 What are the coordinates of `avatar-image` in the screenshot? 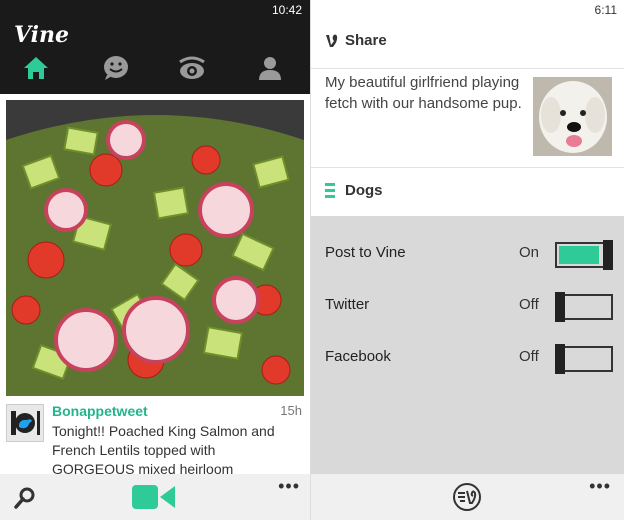 It's located at (25, 423).